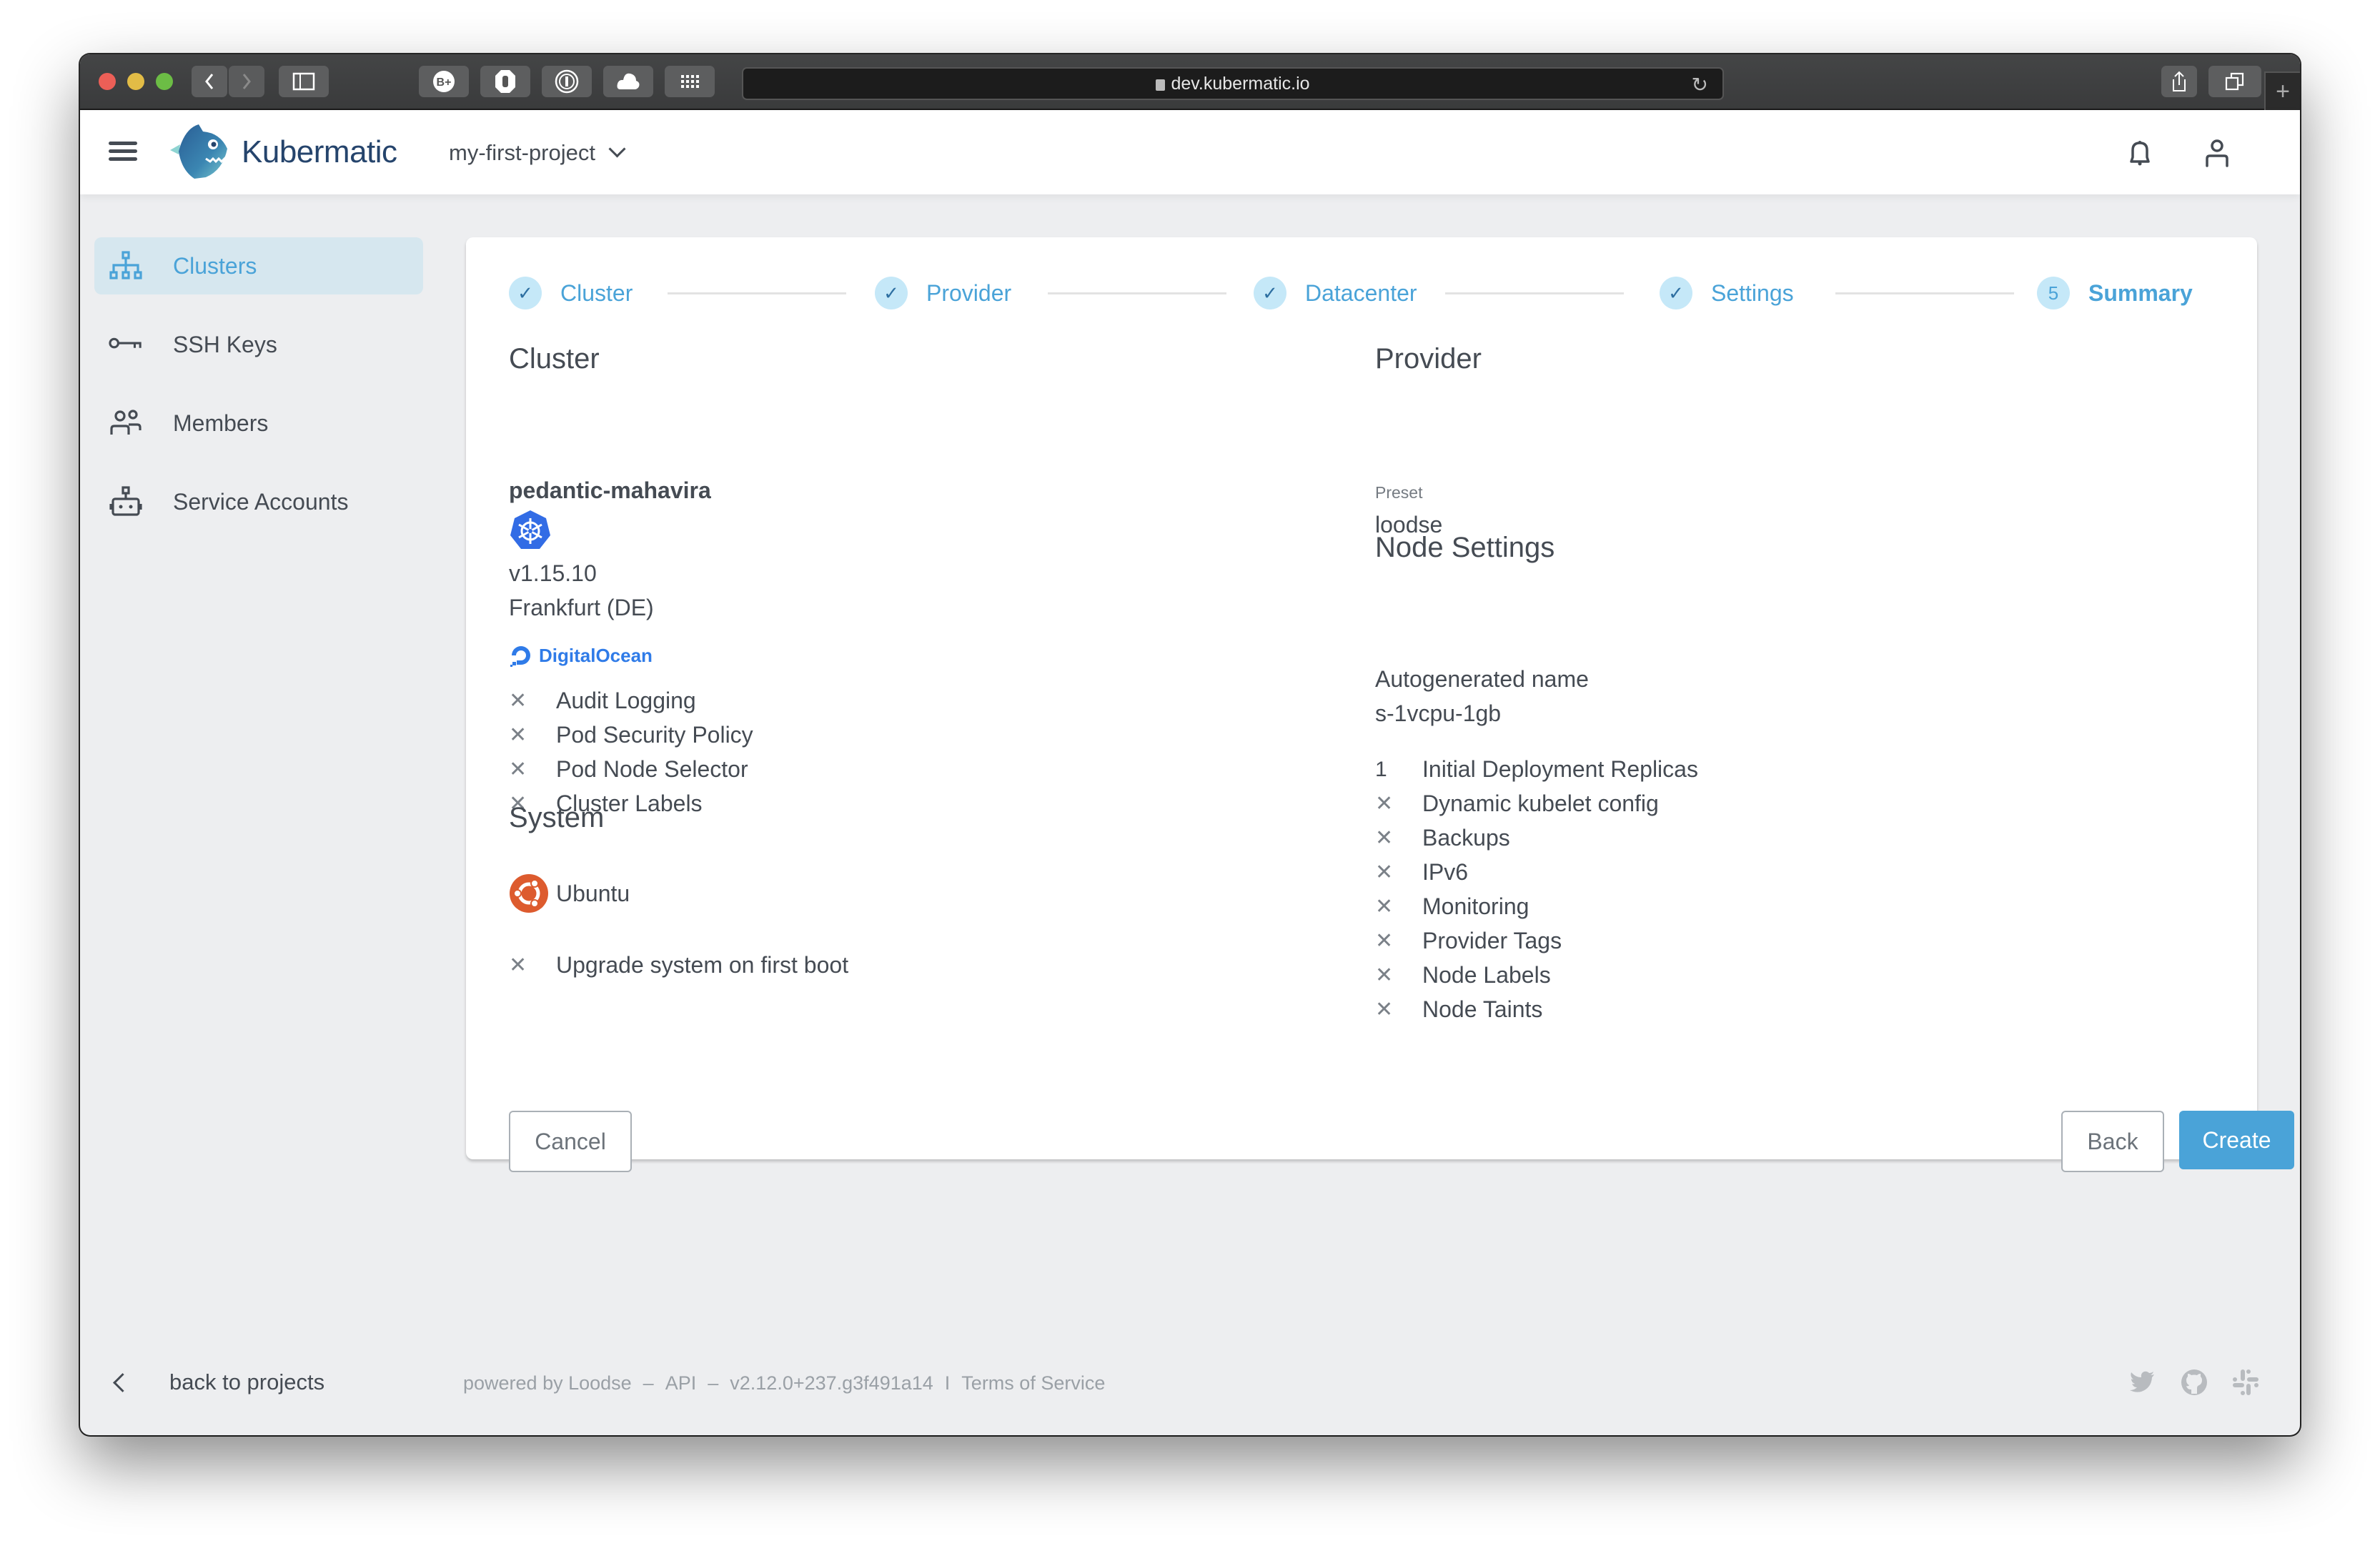  I want to click on step-label: Provider, so click(969, 293).